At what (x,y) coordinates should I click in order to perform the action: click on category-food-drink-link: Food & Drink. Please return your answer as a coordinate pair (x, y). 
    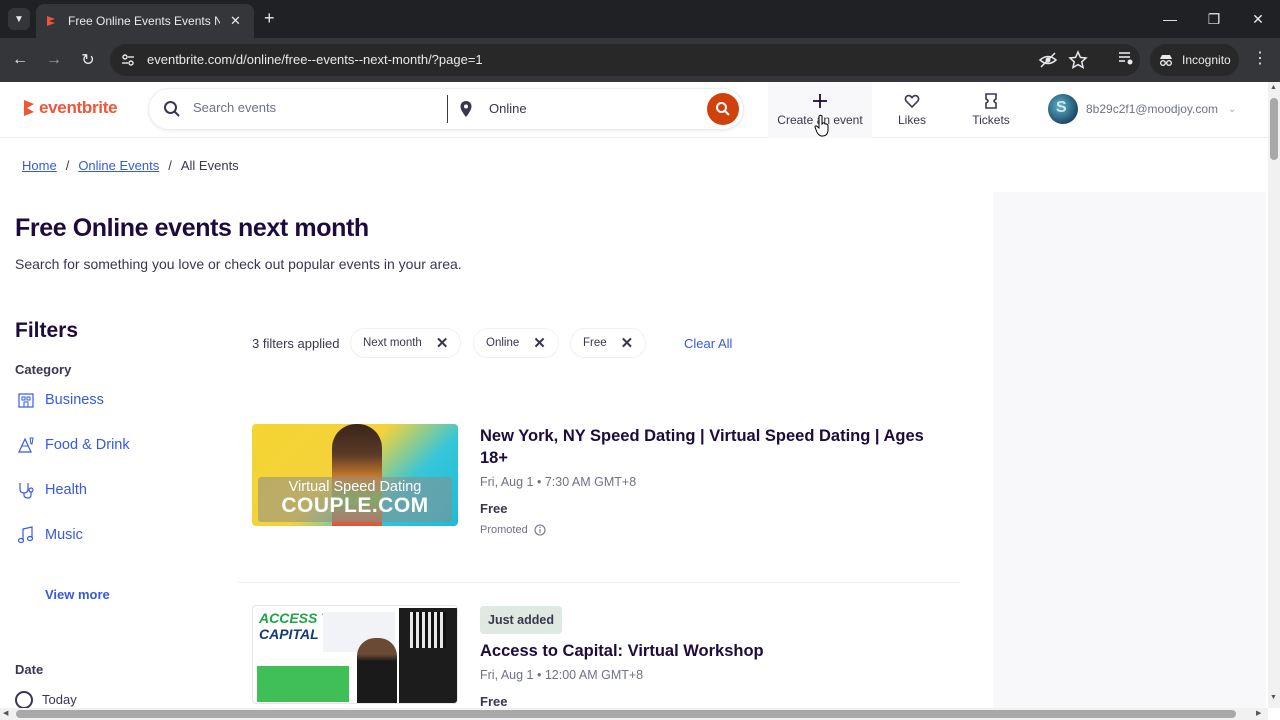
    Looking at the image, I should click on (73, 445).